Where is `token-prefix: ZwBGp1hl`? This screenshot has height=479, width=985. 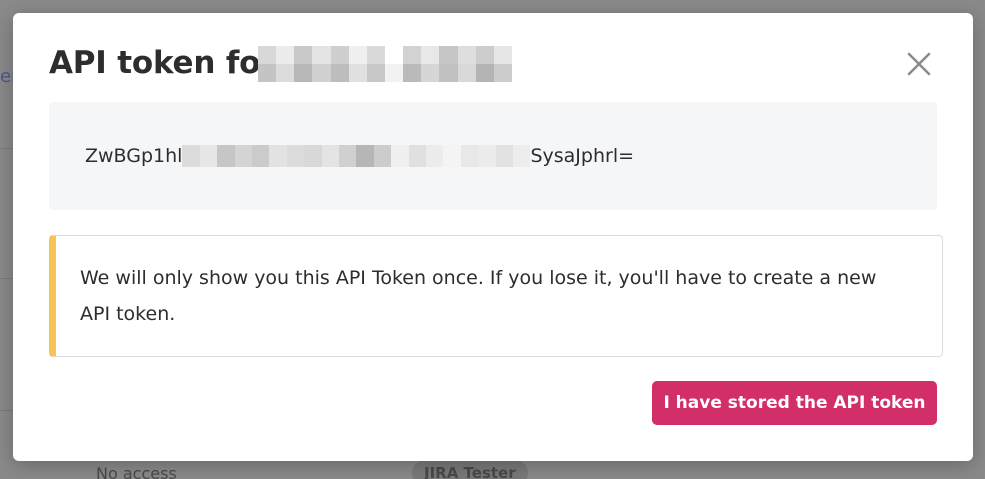 token-prefix: ZwBGp1hl is located at coordinates (134, 156).